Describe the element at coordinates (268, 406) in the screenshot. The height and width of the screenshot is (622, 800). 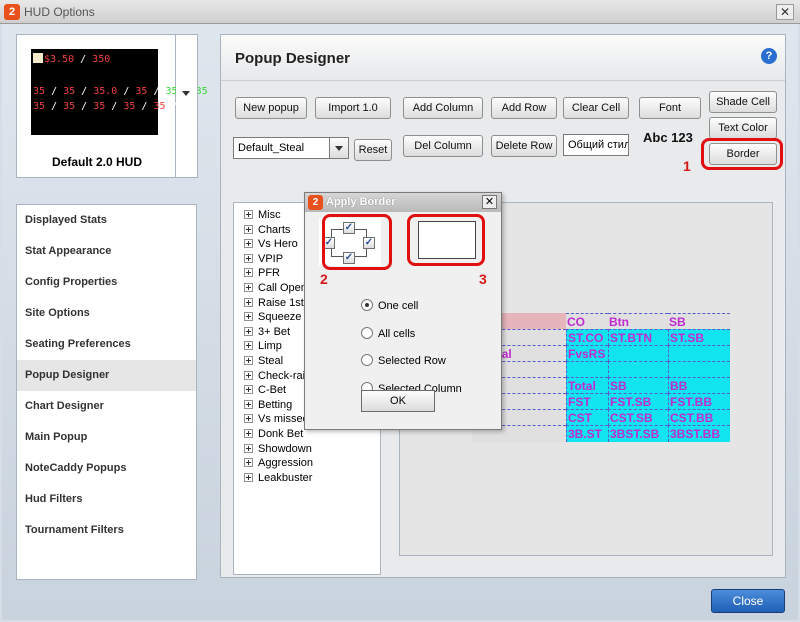
I see `tree-item: Betting` at that location.